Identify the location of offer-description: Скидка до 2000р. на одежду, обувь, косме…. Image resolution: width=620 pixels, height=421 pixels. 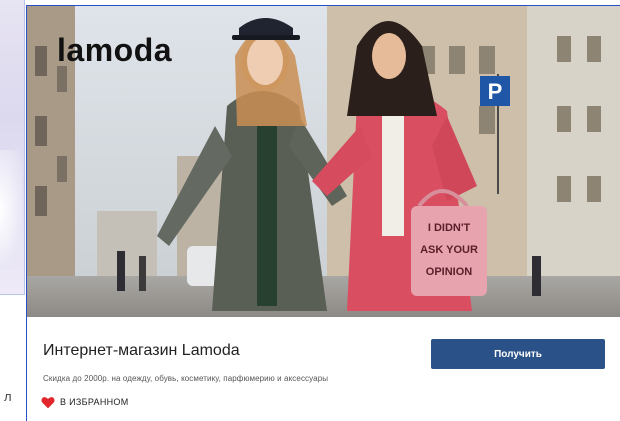
(186, 378).